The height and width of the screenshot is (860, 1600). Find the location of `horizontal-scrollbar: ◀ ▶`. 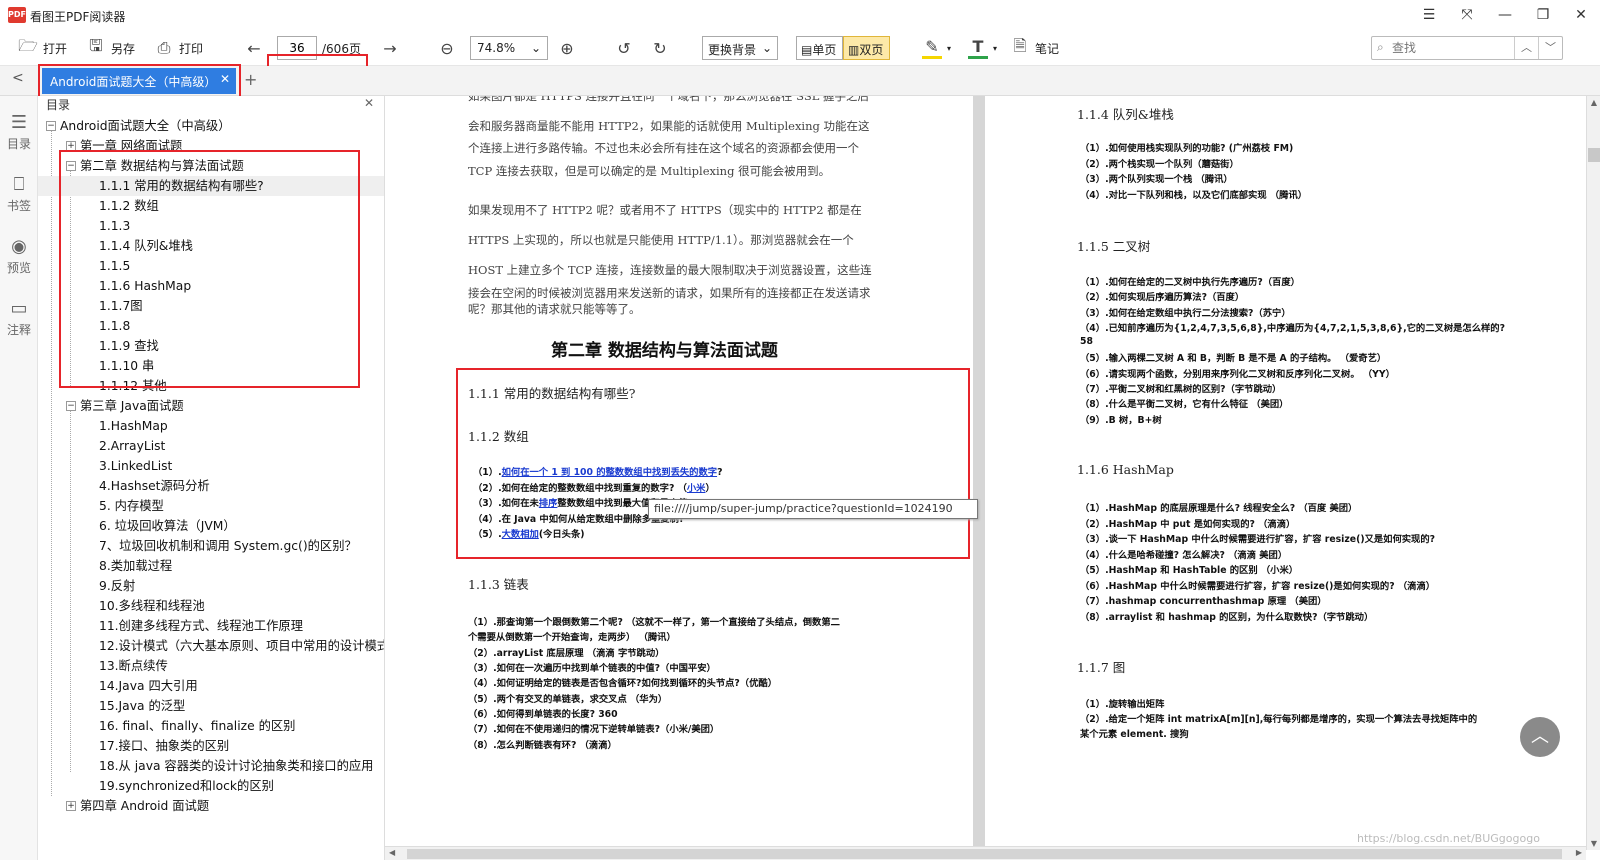

horizontal-scrollbar: ◀ ▶ is located at coordinates (985, 853).